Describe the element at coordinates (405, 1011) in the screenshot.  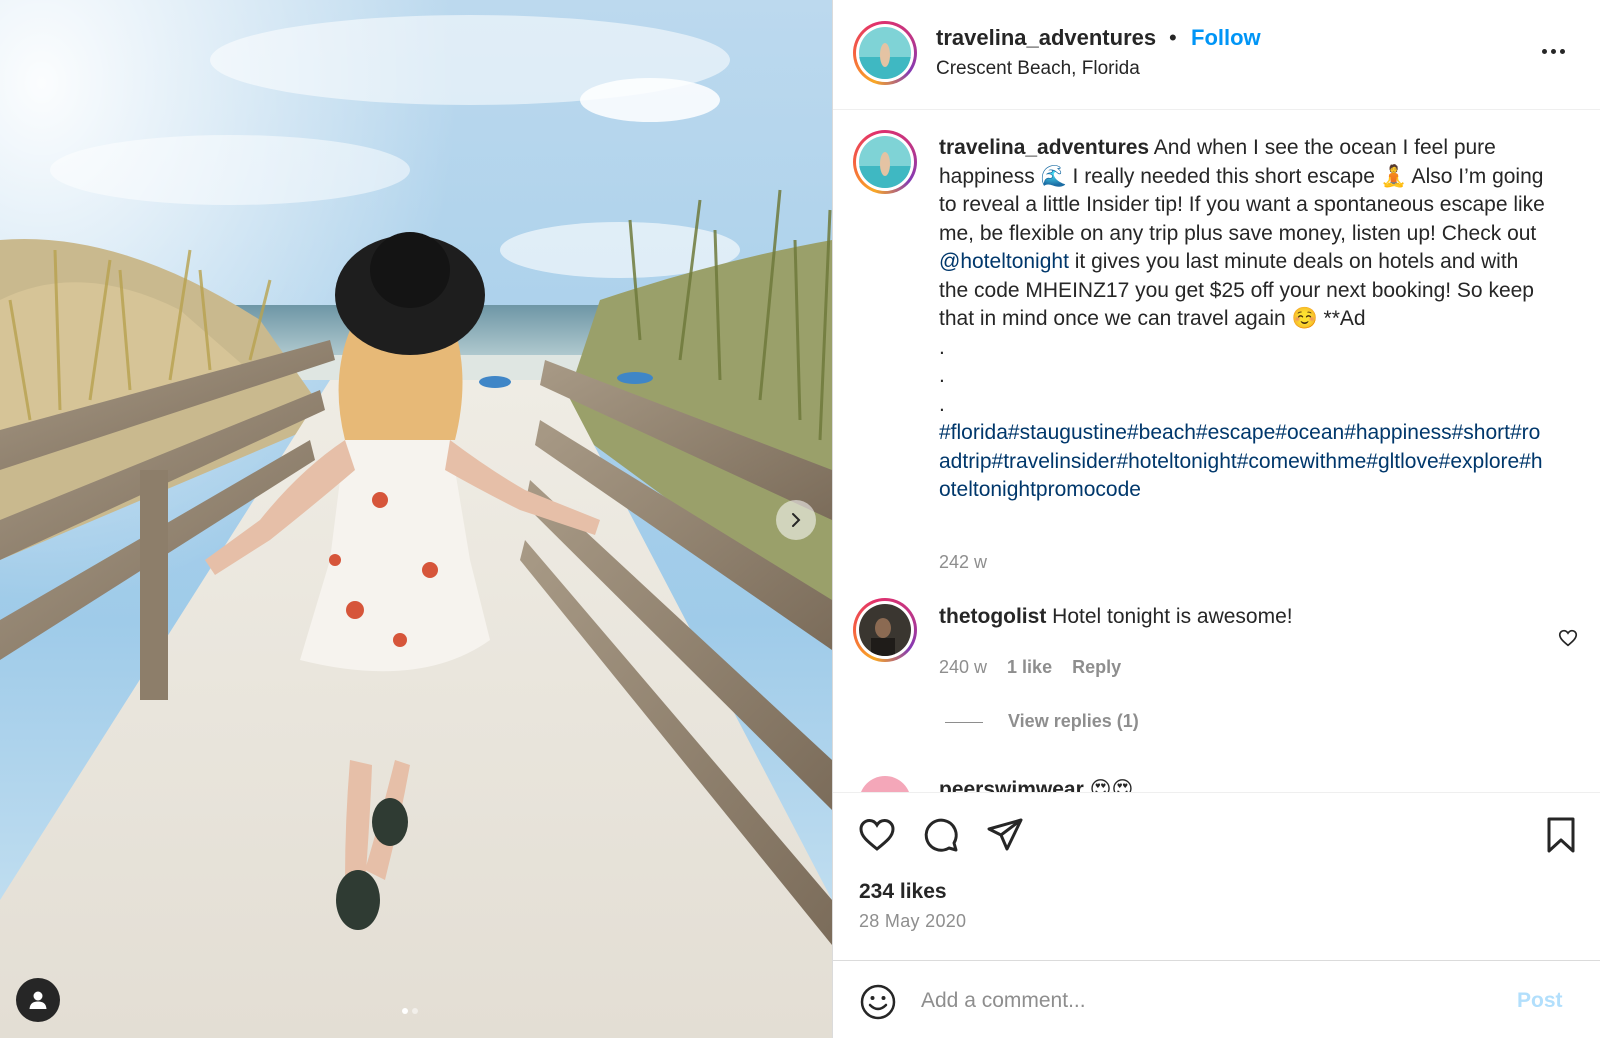
I see `carousel-dot-active` at that location.